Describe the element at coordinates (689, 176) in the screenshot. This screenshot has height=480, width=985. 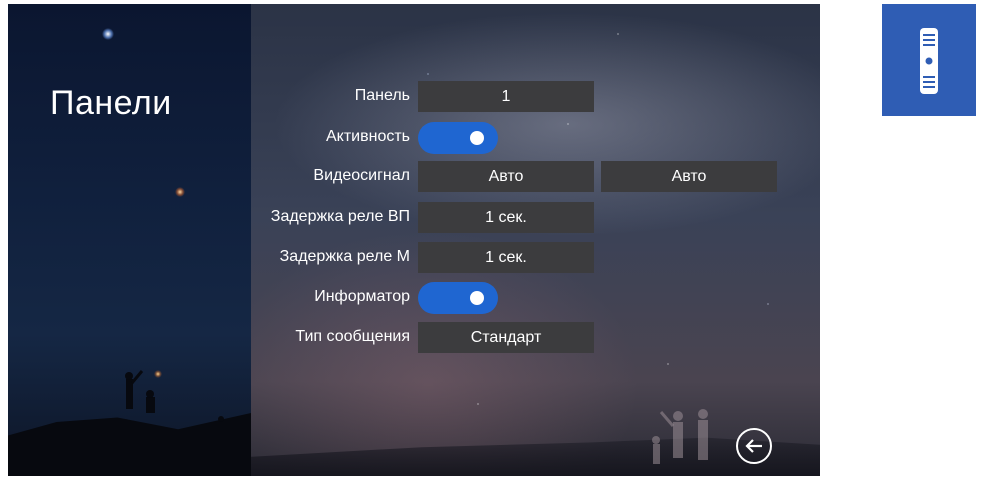
I see `video-signal-field-2: Авто` at that location.